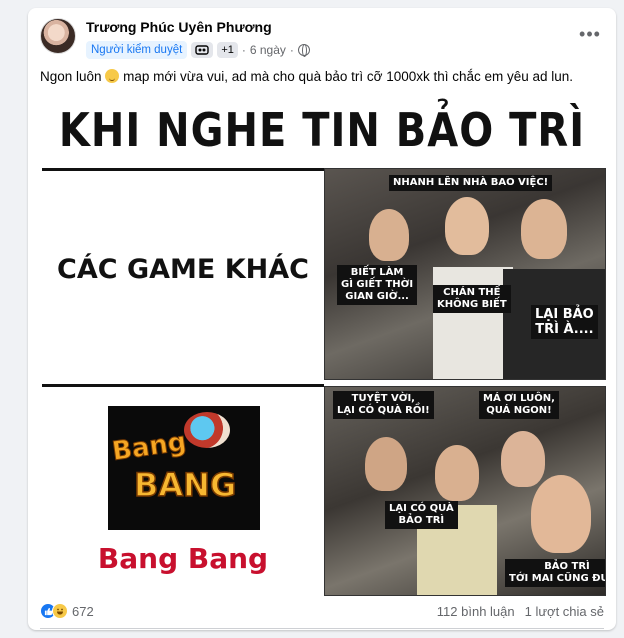 The height and width of the screenshot is (638, 624). Describe the element at coordinates (112, 76) in the screenshot. I see `smile-emoji-icon` at that location.